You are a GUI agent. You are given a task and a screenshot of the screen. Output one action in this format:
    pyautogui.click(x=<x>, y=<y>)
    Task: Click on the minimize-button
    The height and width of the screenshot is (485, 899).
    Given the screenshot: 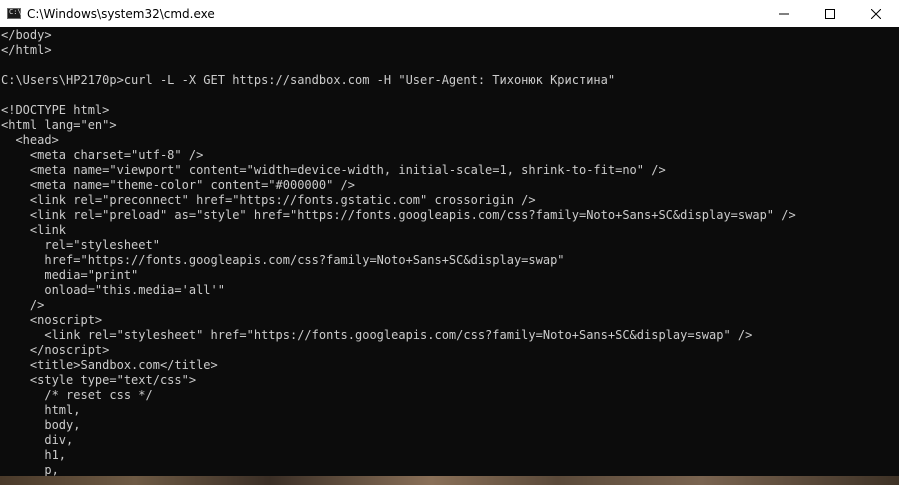 What is the action you would take?
    pyautogui.click(x=784, y=13)
    